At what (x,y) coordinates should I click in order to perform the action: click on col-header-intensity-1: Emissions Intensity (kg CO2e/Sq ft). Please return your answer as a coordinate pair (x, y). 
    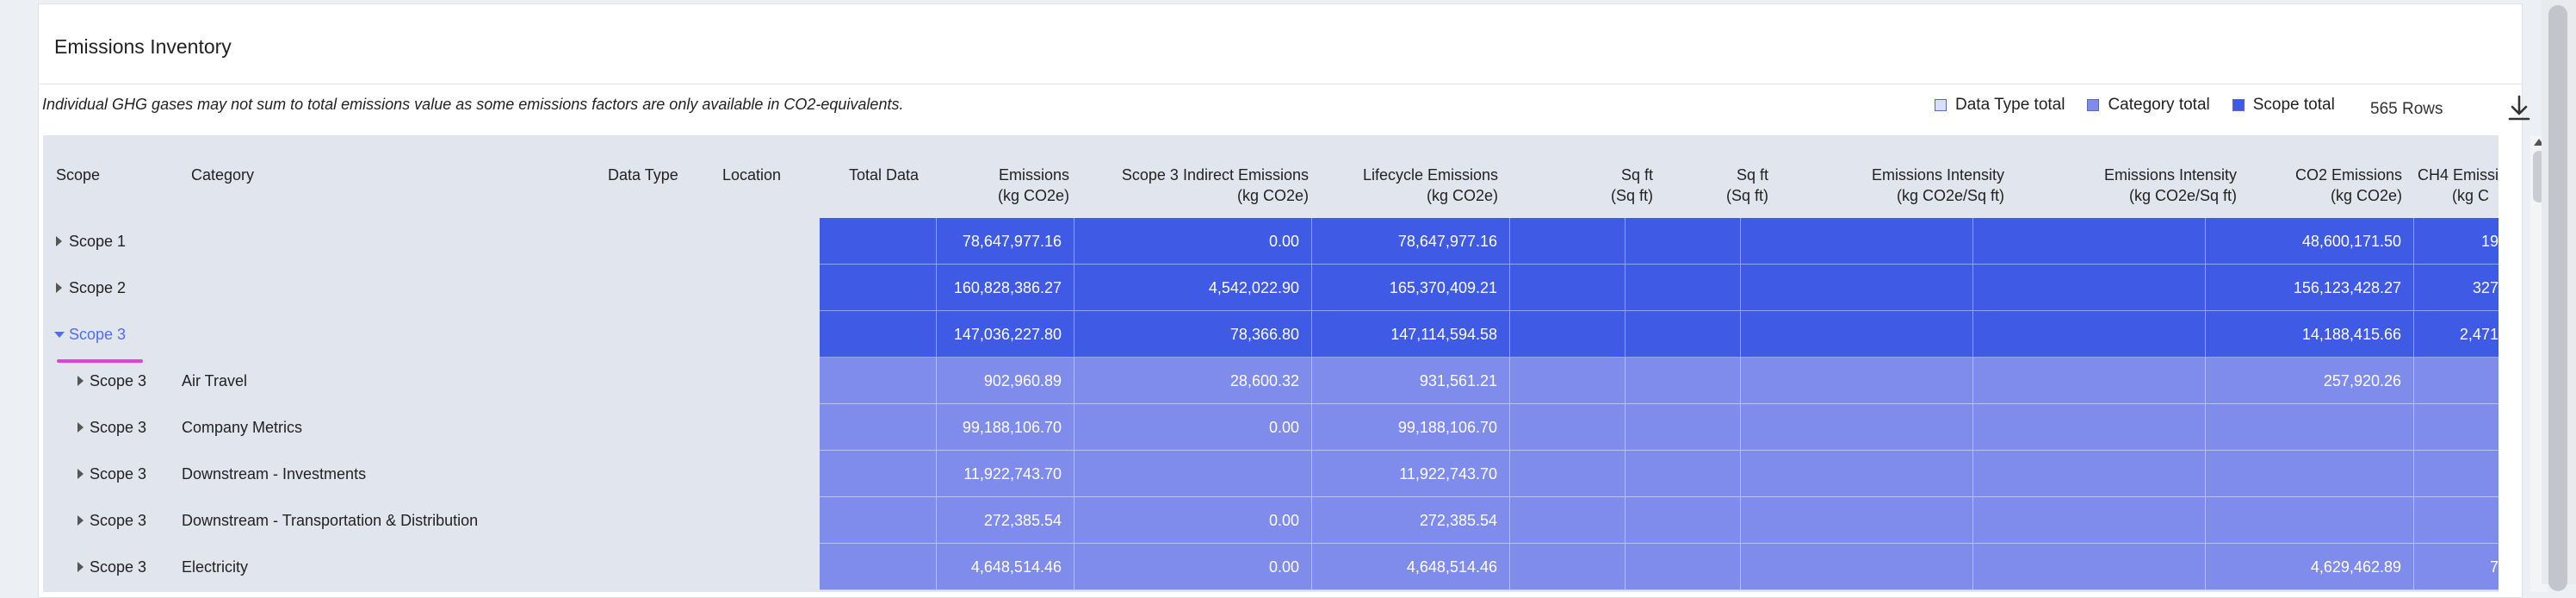
    Looking at the image, I should click on (1911, 185).